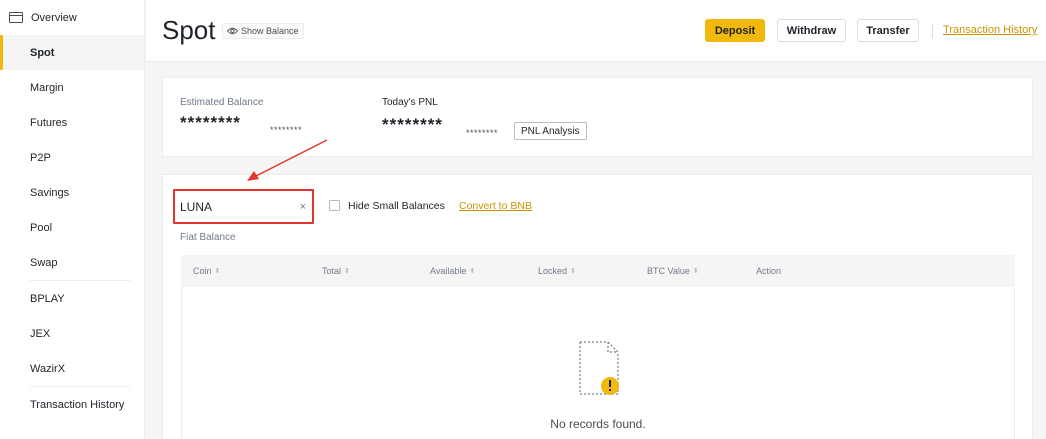 The height and width of the screenshot is (439, 1046). Describe the element at coordinates (334, 205) in the screenshot. I see `hide-small-balances-checkbox` at that location.